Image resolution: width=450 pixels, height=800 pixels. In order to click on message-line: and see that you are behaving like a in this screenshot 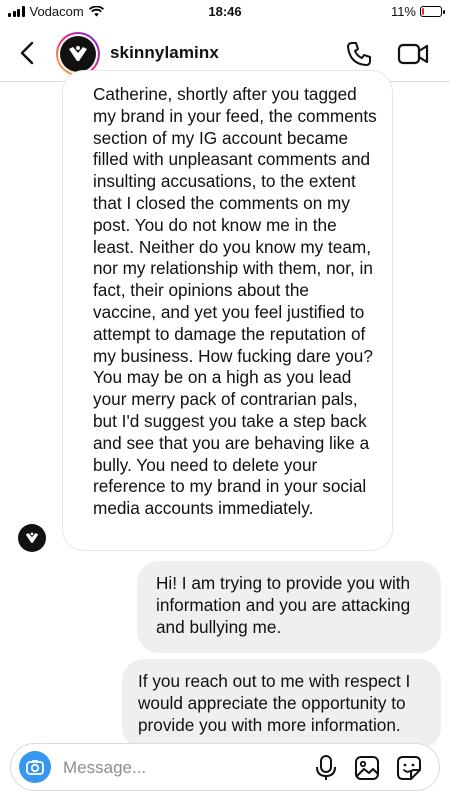, I will do `click(231, 442)`.